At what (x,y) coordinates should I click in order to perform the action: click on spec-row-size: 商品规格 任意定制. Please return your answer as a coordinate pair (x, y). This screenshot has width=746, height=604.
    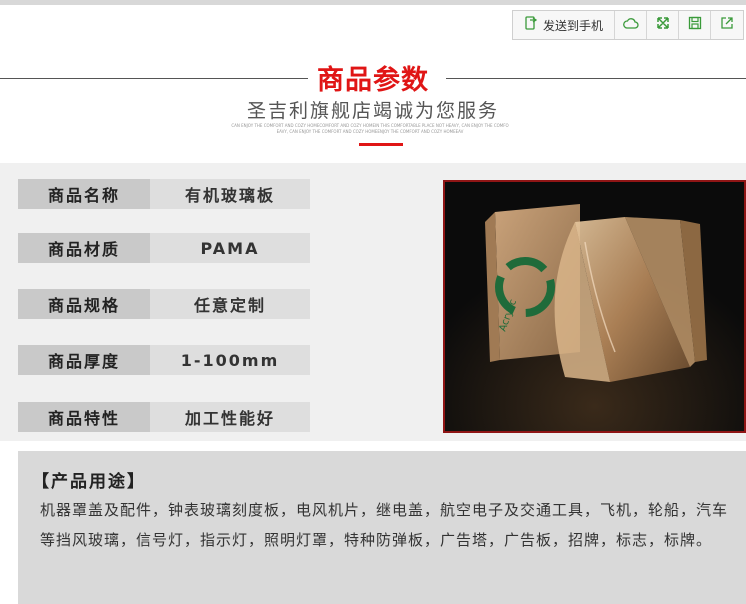
    Looking at the image, I should click on (164, 304).